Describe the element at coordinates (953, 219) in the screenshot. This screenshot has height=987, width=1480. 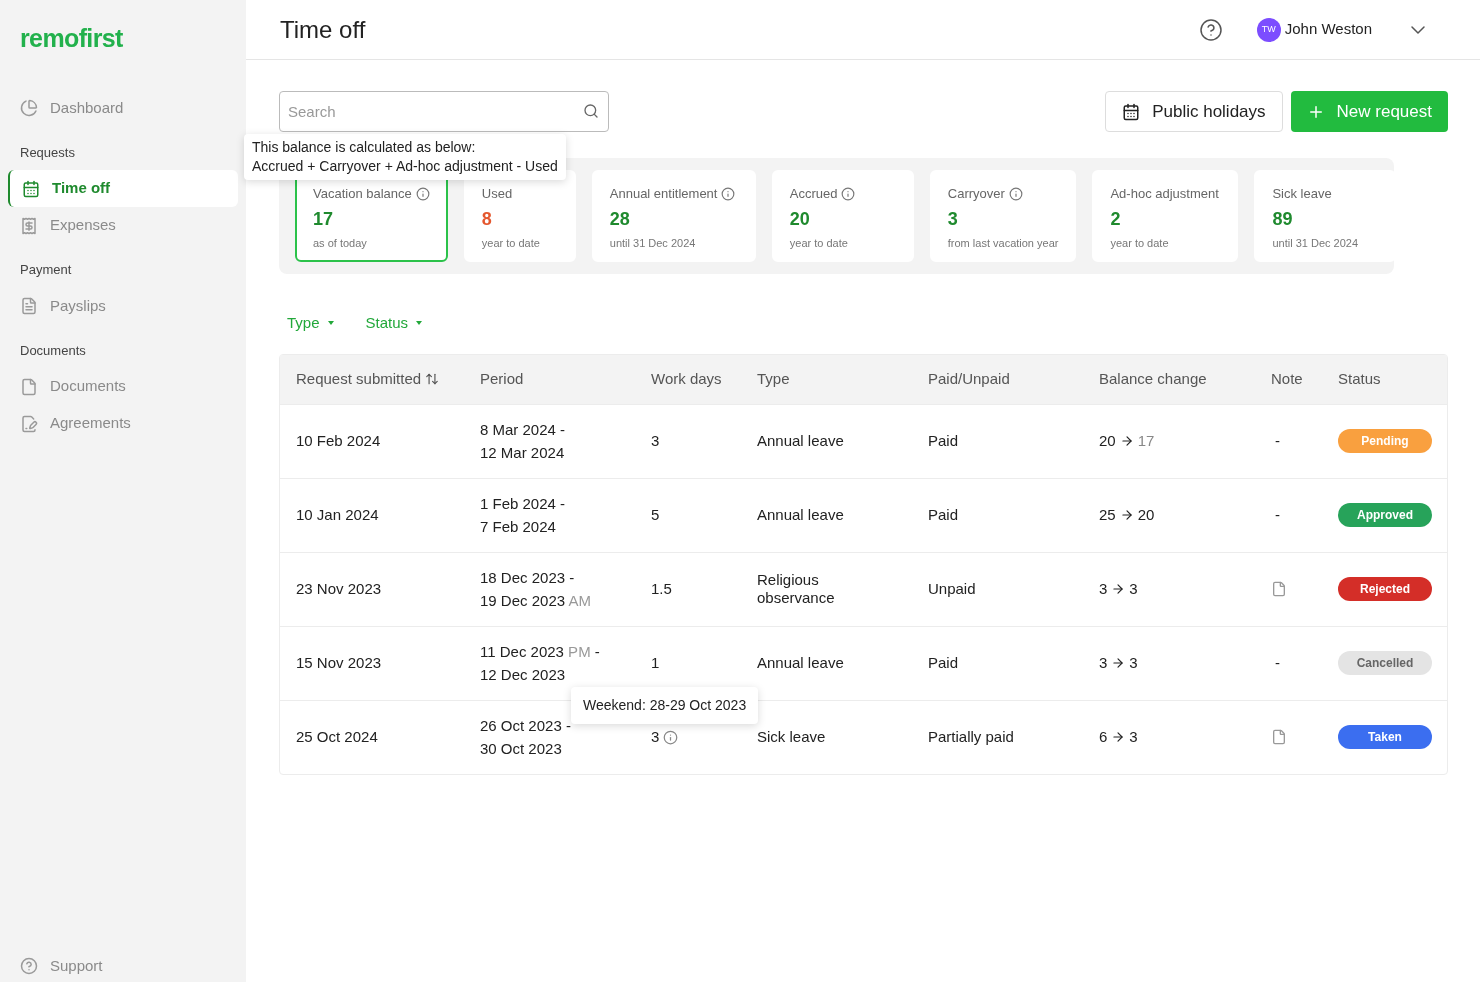
I see `card-value: 3` at that location.